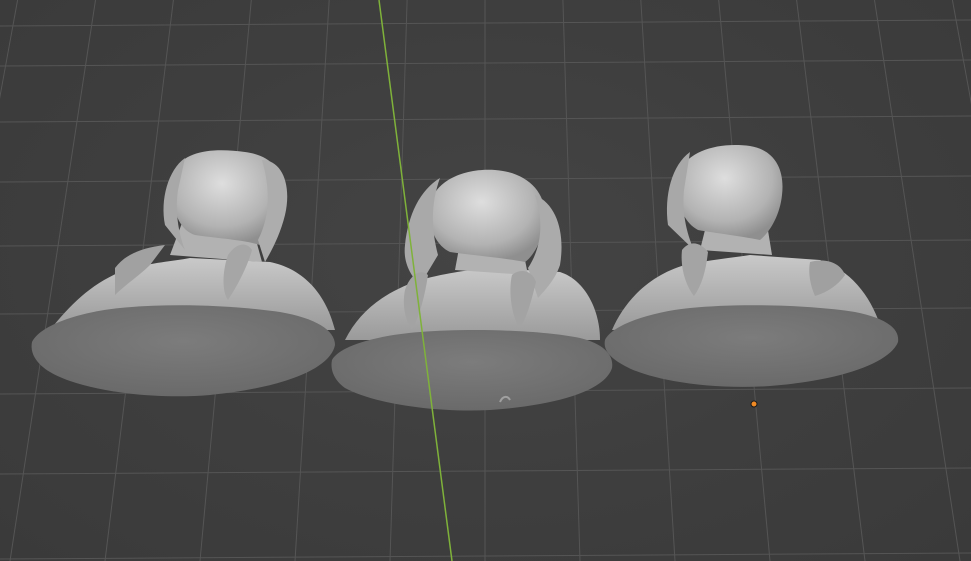 The width and height of the screenshot is (971, 561). Describe the element at coordinates (754, 404) in the screenshot. I see `origin-marker` at that location.